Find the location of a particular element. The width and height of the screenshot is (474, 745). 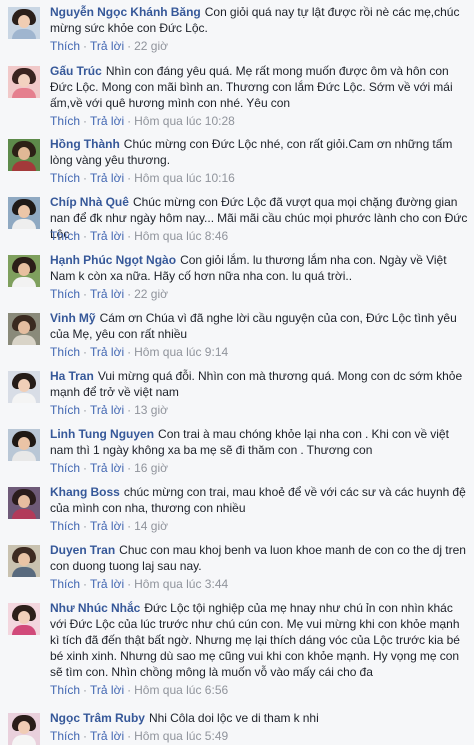

comment-text: Nhi Côla doi lộc ve di tham k nhi is located at coordinates (233, 718).